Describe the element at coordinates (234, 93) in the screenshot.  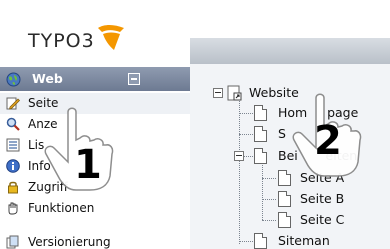
I see `website-root-icon` at that location.